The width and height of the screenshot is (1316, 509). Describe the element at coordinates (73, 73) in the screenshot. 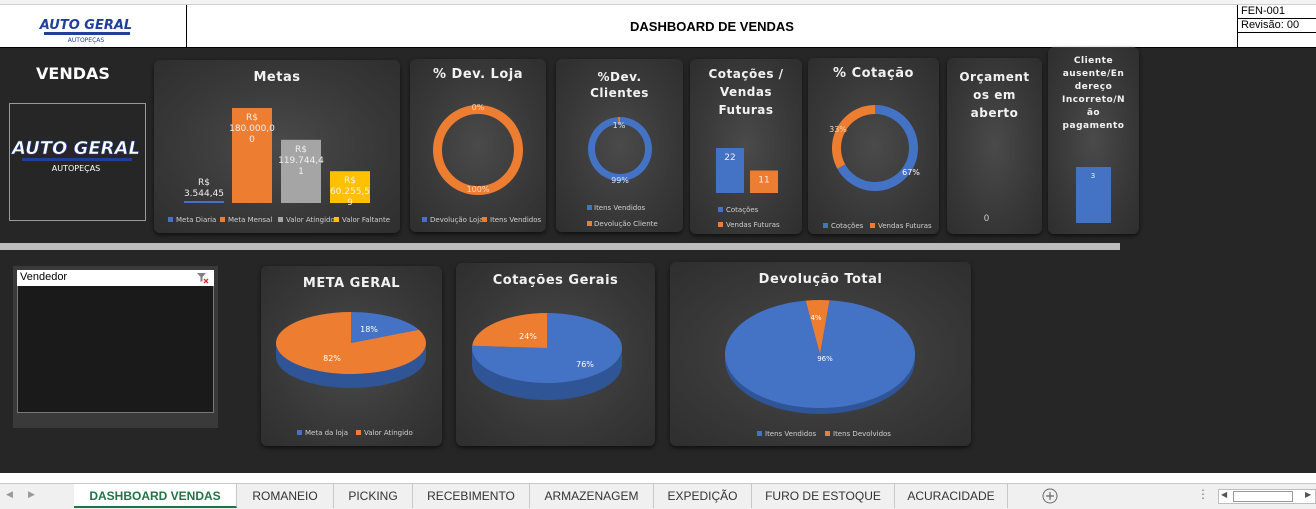

I see `vendas-title: VENDAS` at that location.